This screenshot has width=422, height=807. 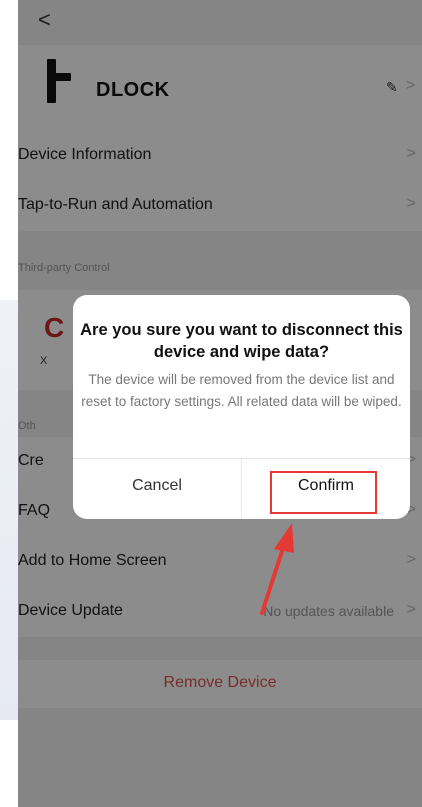 I want to click on background-decoration, so click(x=9, y=510).